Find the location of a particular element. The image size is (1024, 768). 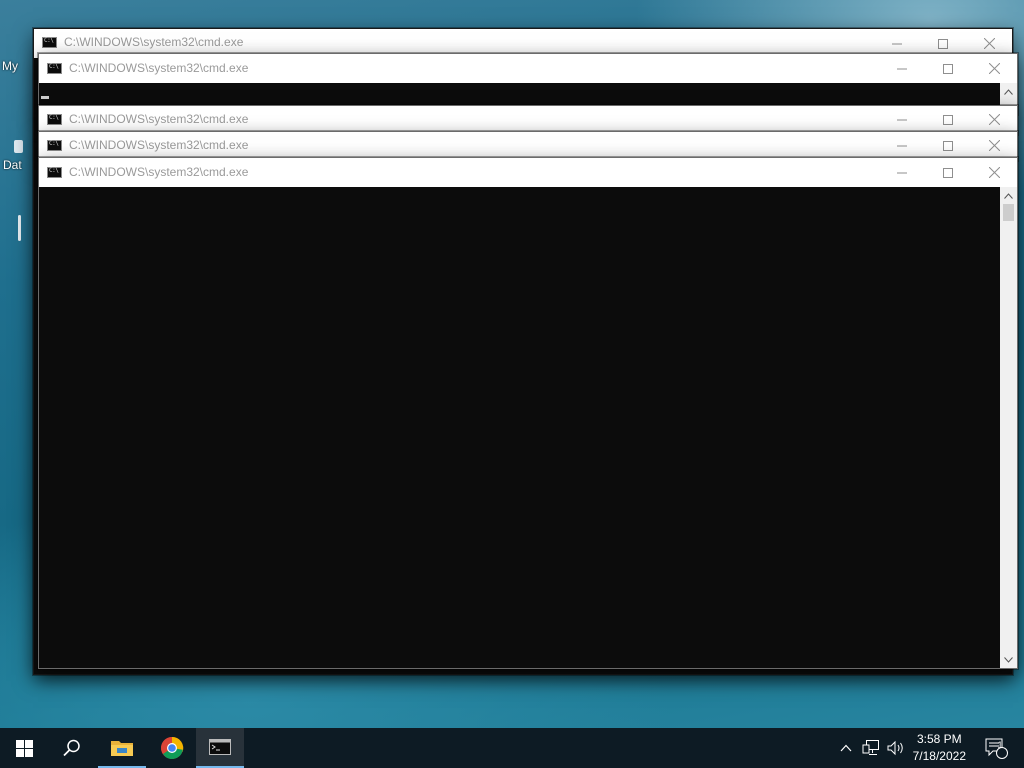

system-clock: 3:58 PM 7/18/2022 is located at coordinates (939, 748).